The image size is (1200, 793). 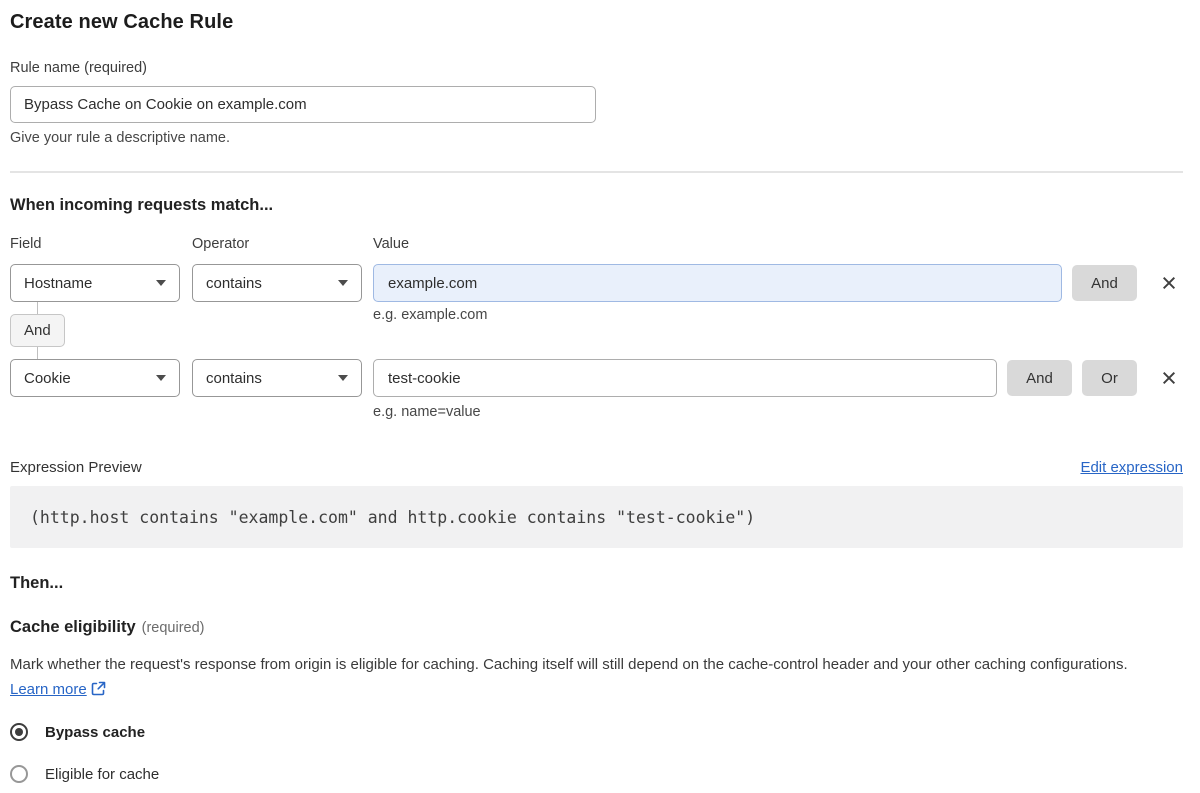 What do you see at coordinates (596, 467) in the screenshot?
I see `expression-preview-header: Expression Preview Edit expression` at bounding box center [596, 467].